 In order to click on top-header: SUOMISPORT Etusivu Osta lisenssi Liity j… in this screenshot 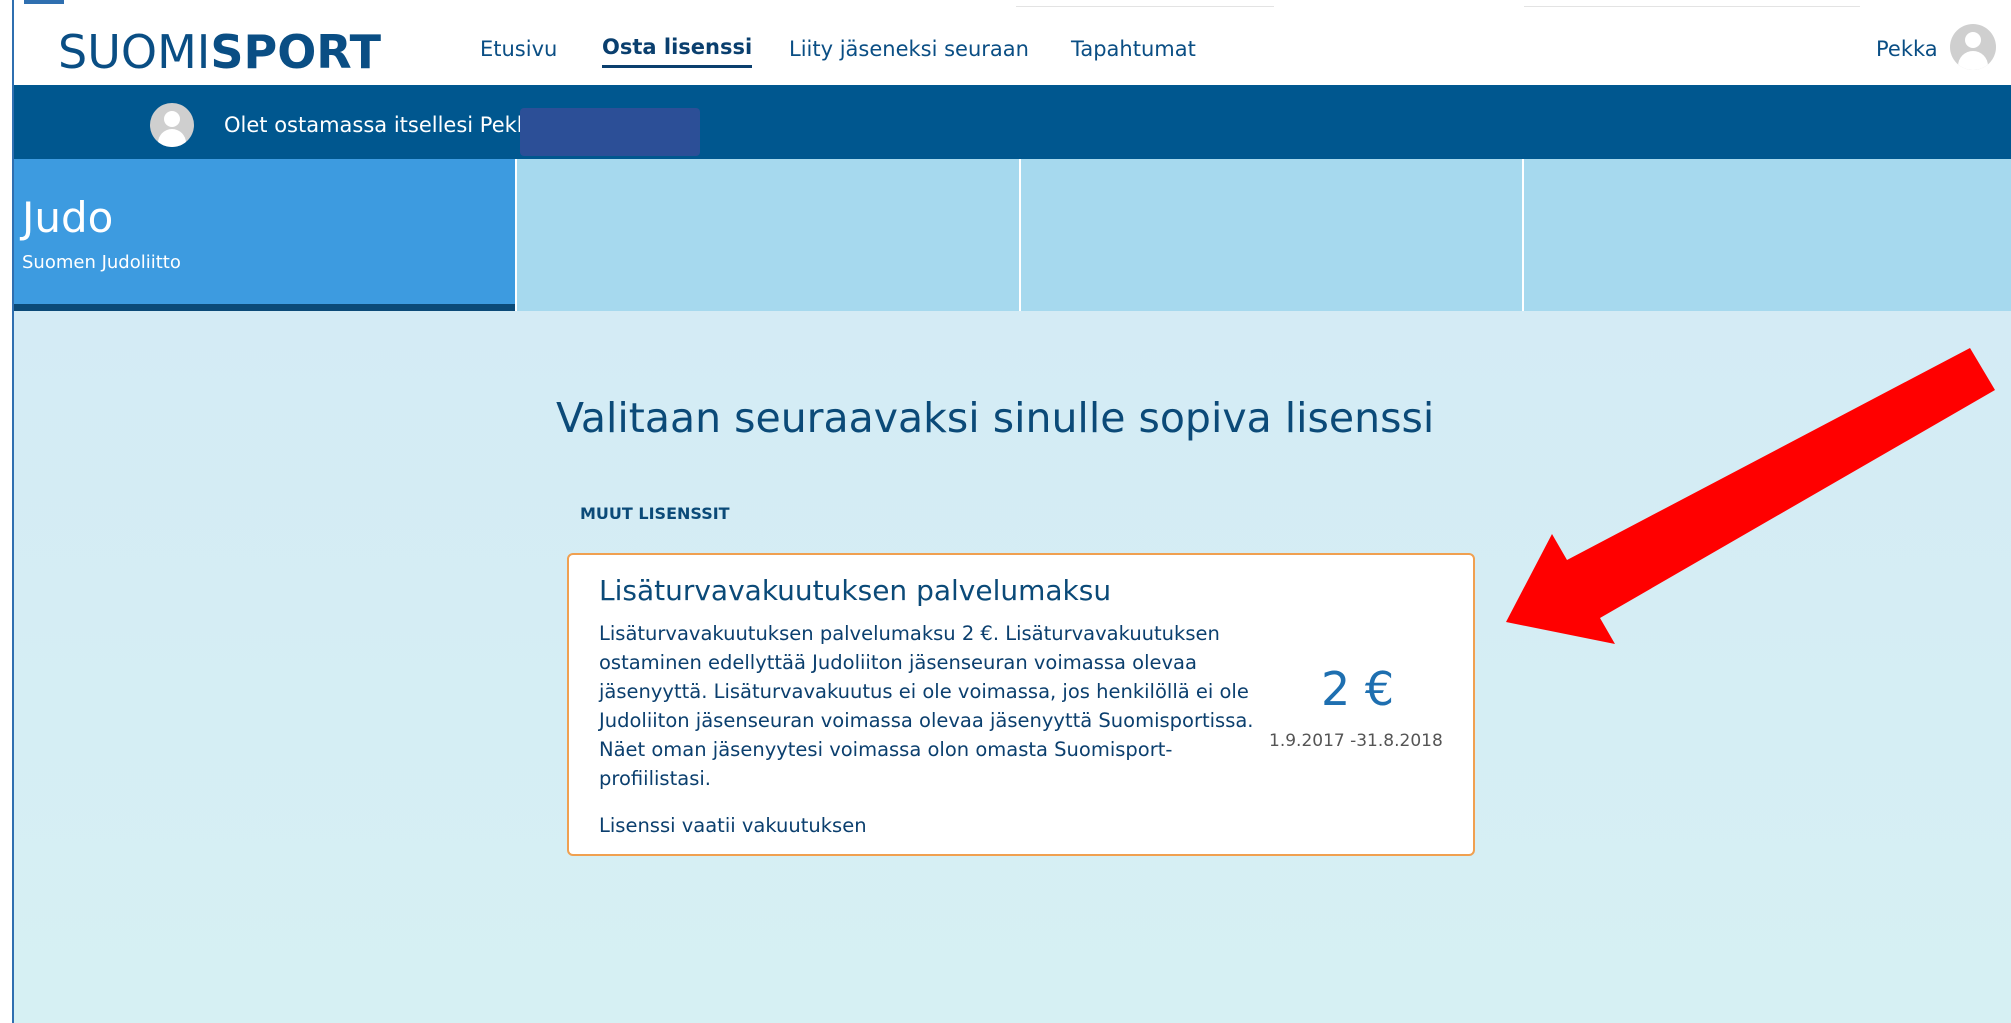, I will do `click(1012, 42)`.